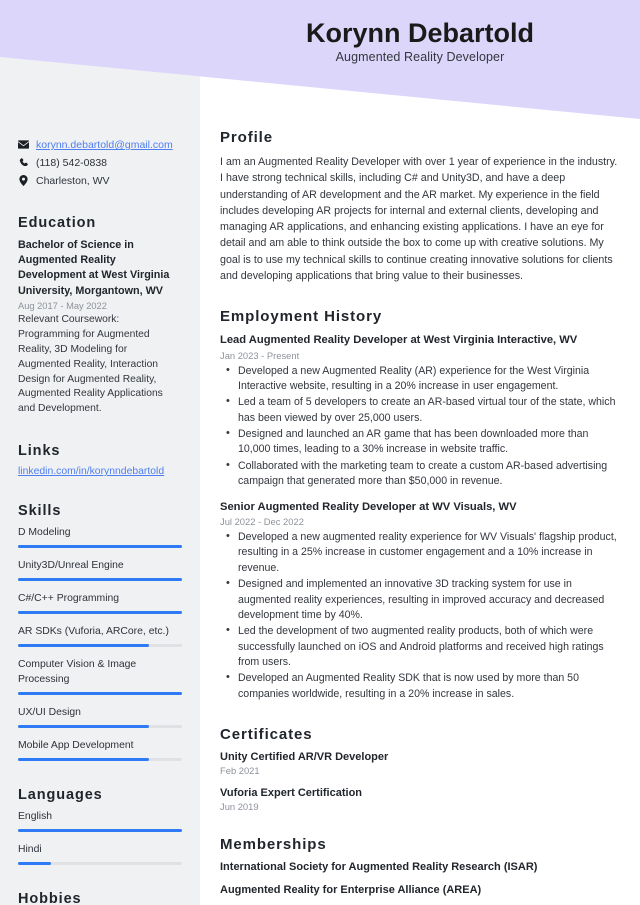  I want to click on link-item-linkedin: linkedin.com/in/korynndebartold, so click(100, 471).